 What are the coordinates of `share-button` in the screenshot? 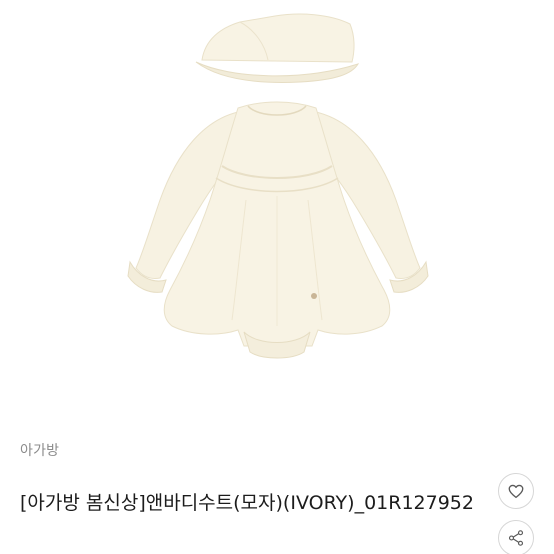 It's located at (516, 537).